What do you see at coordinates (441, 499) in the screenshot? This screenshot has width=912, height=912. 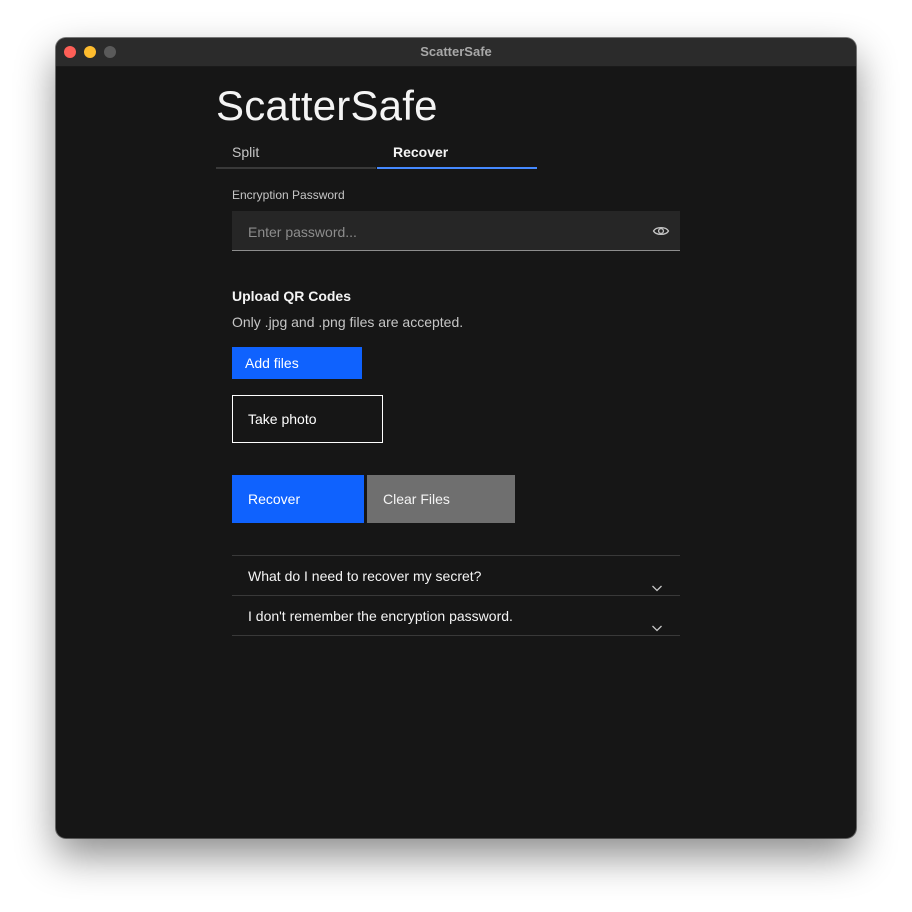 I see `clear-files-button: Clear Files` at bounding box center [441, 499].